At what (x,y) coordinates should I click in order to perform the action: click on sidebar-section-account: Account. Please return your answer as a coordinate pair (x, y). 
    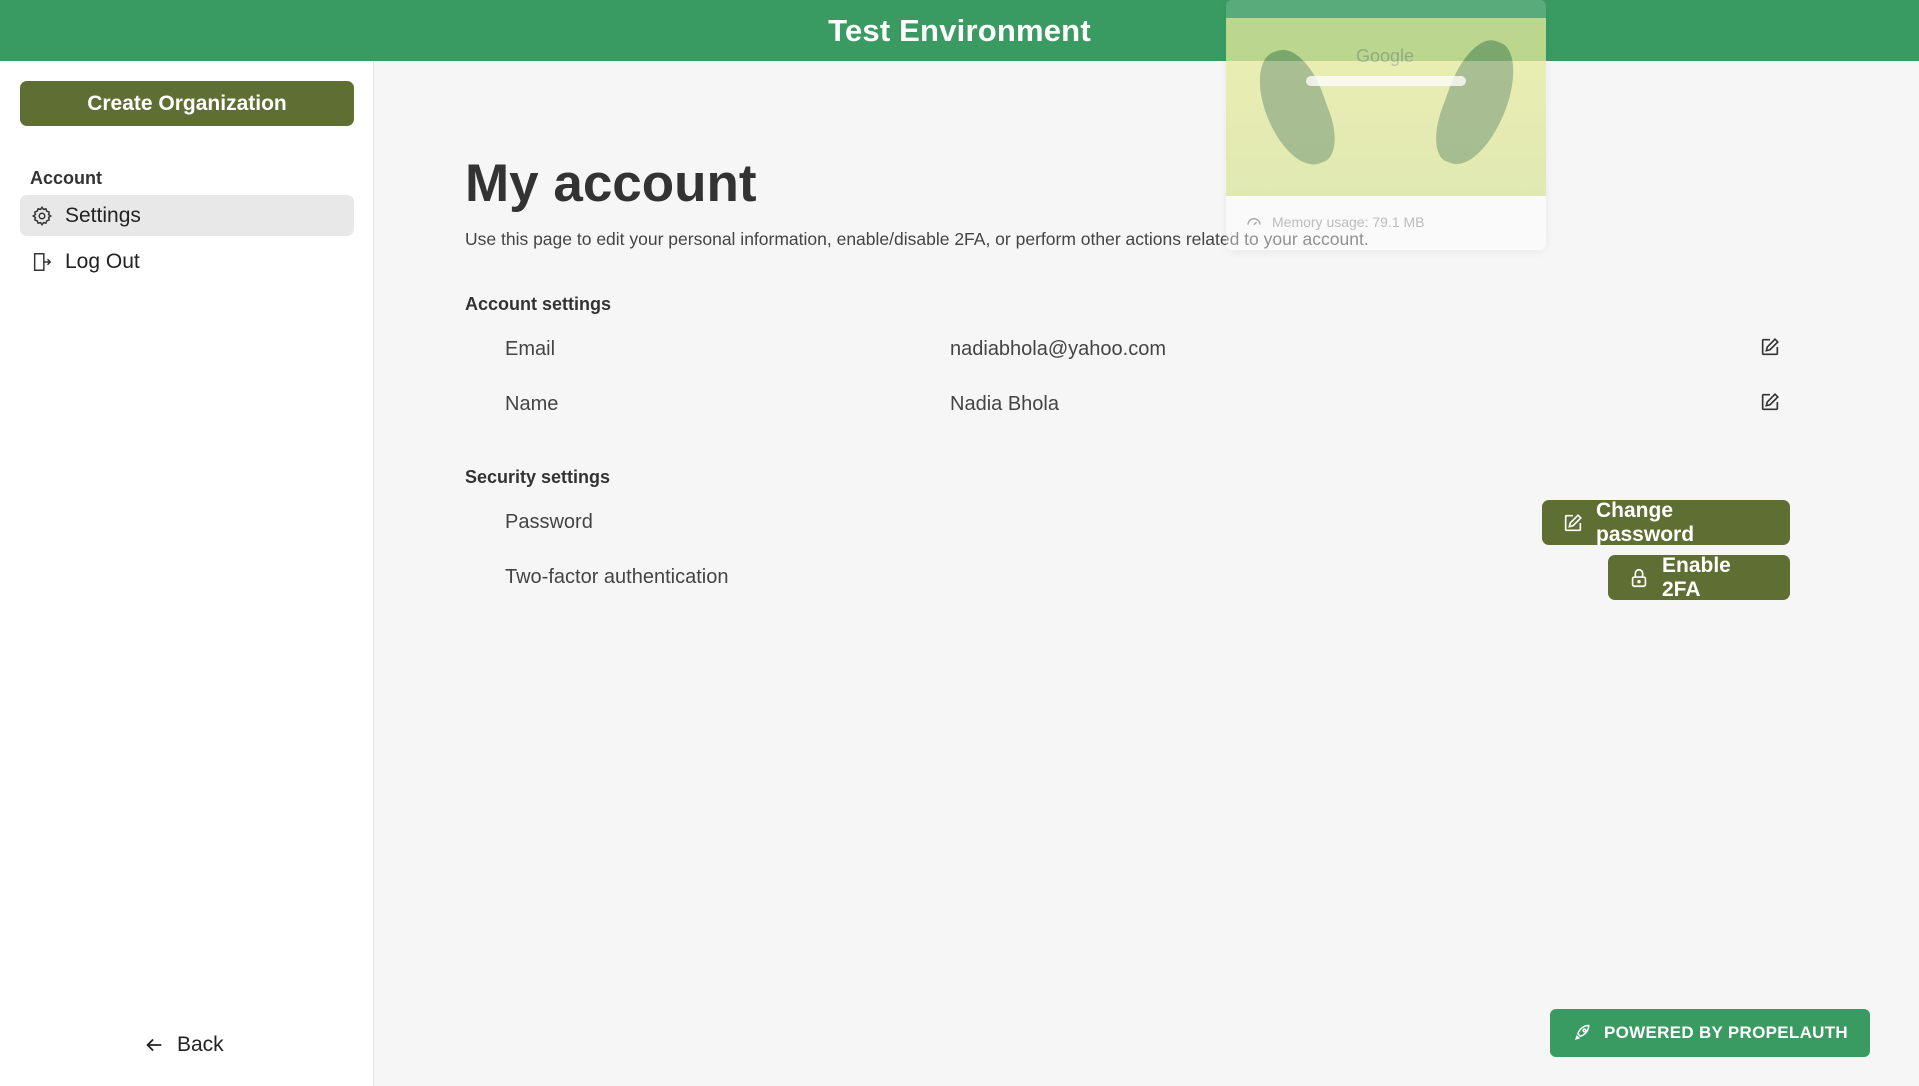
    Looking at the image, I should click on (66, 178).